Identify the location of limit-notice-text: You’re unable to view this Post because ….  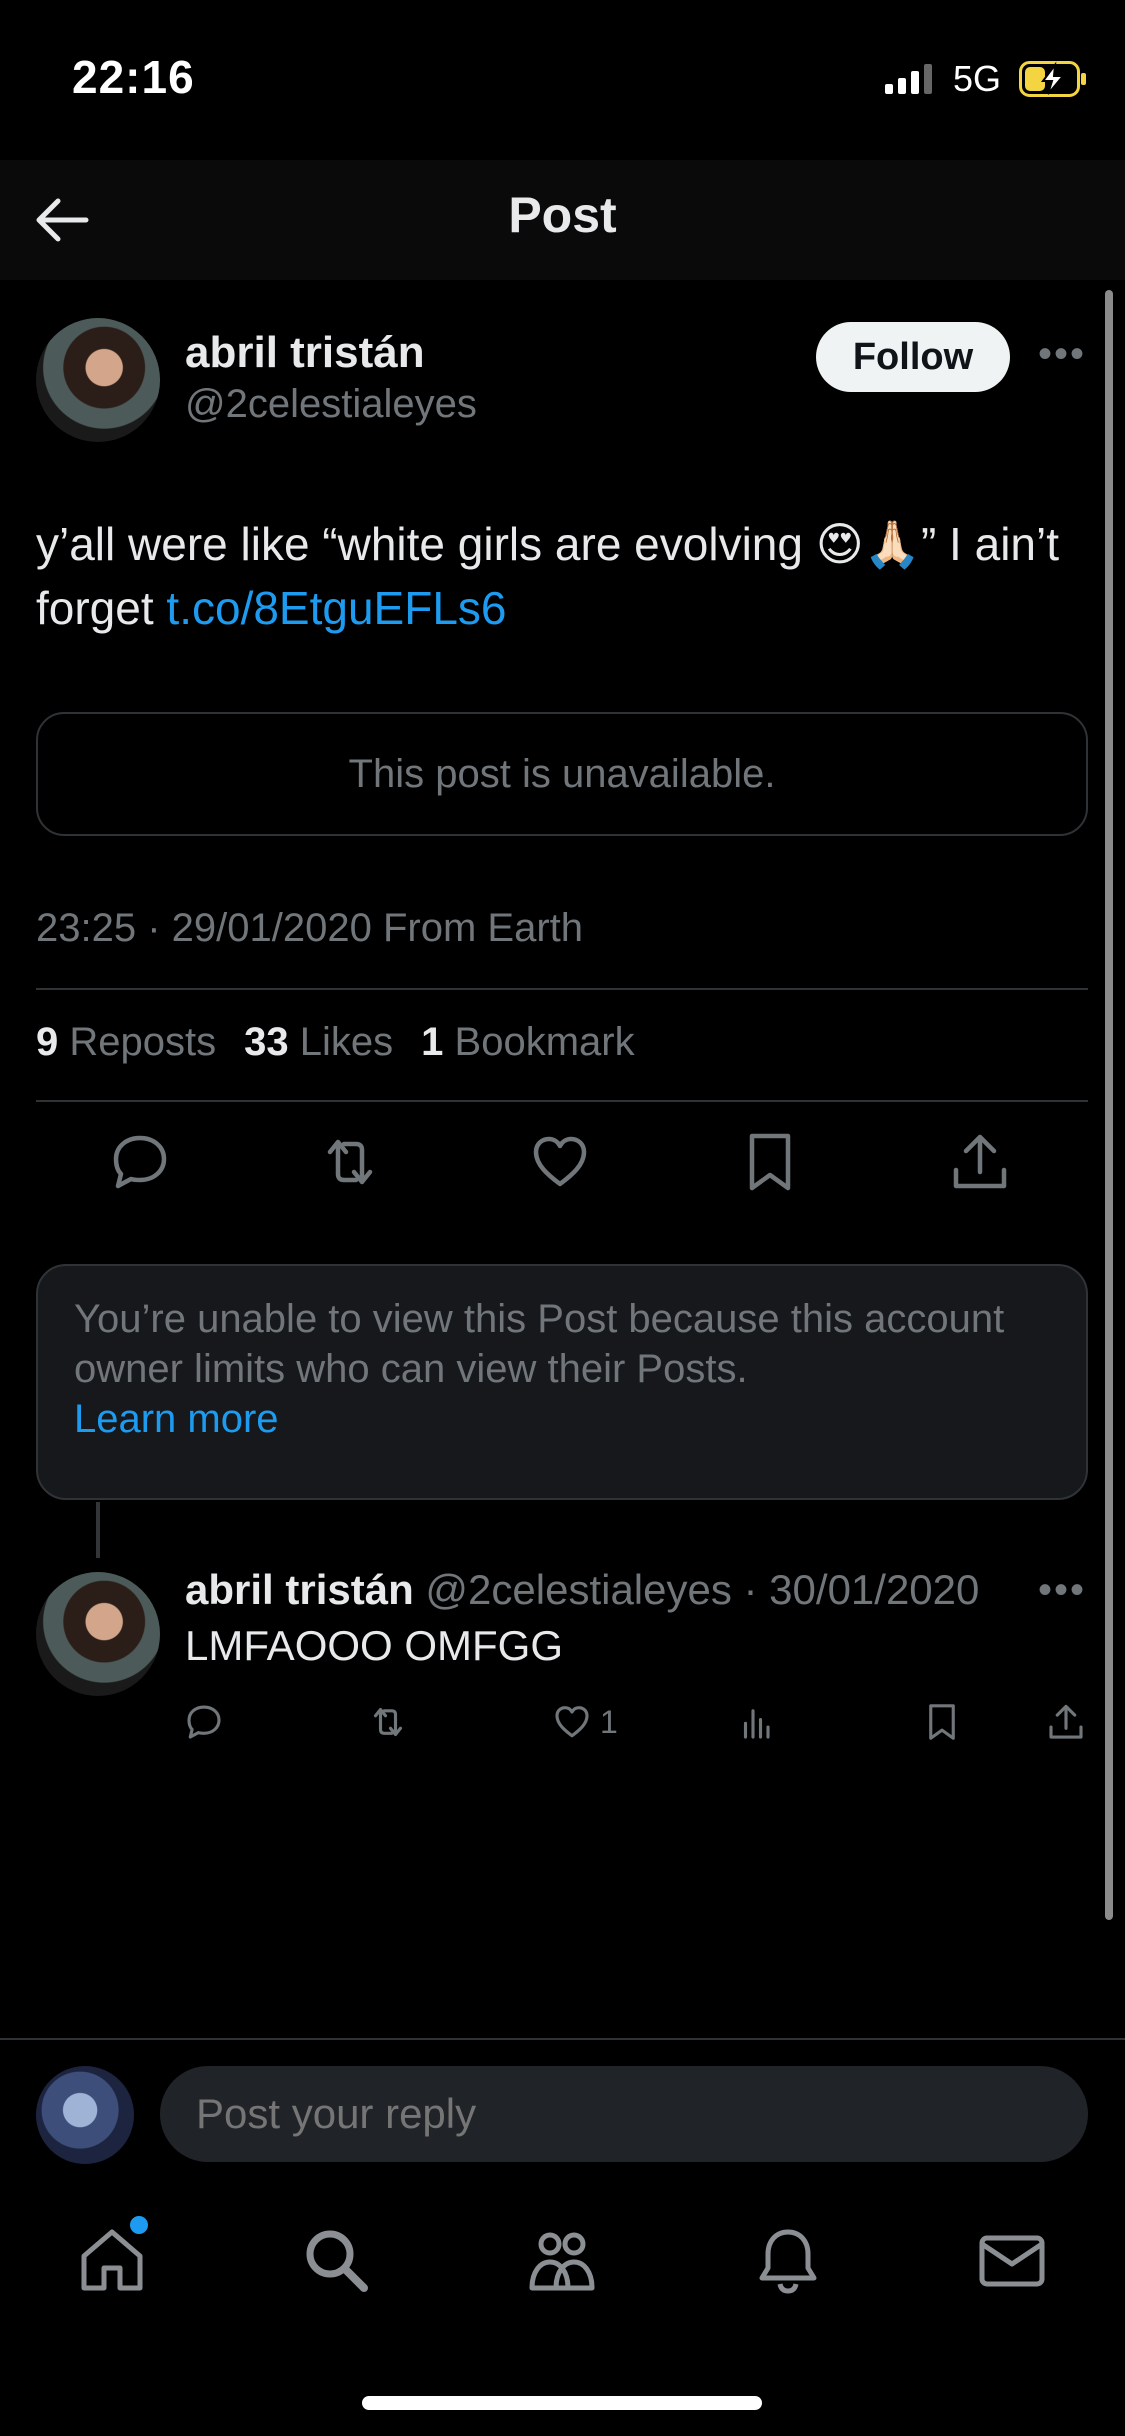
(539, 1344).